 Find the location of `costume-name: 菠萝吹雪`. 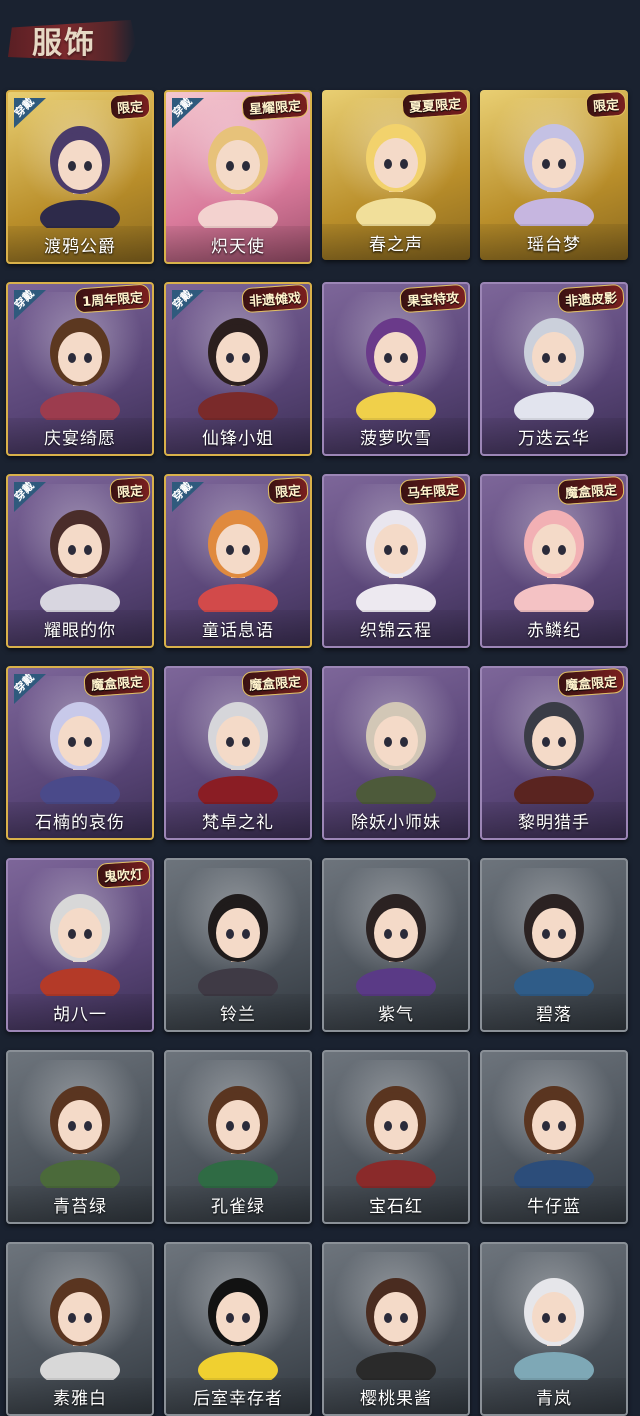

costume-name: 菠萝吹雪 is located at coordinates (396, 438).